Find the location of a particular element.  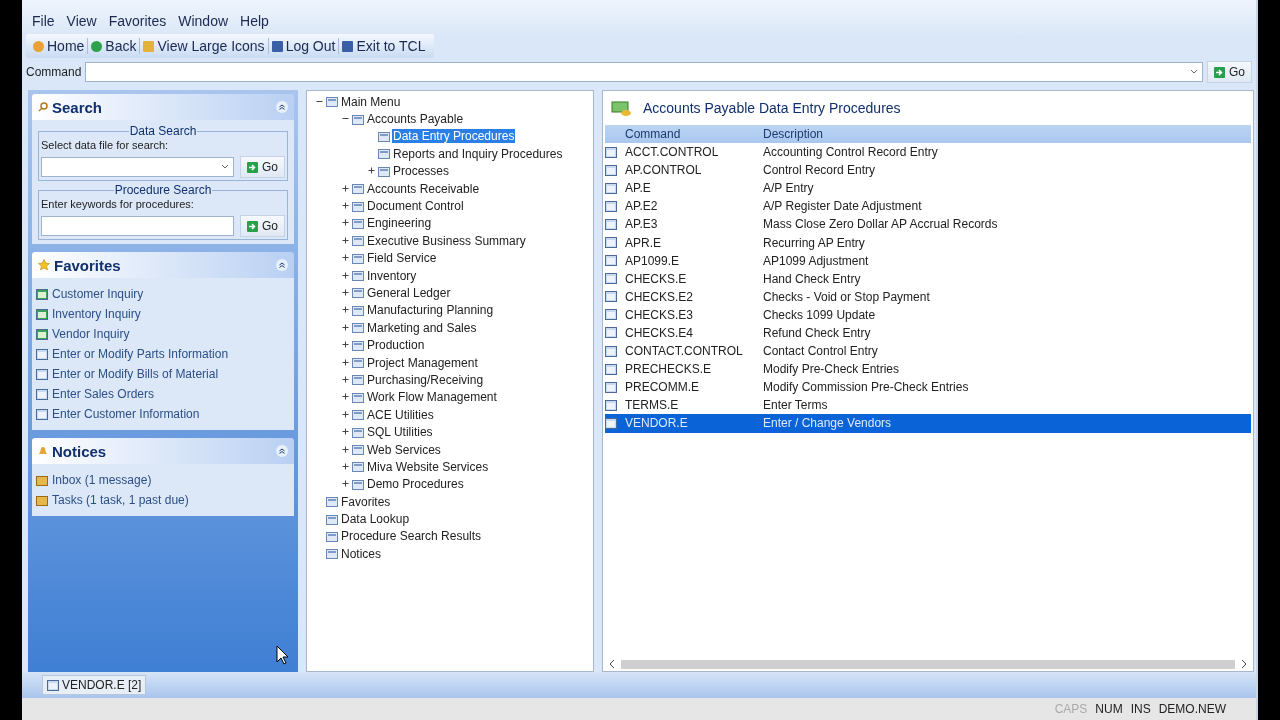

menu-item: View is located at coordinates (81, 21).